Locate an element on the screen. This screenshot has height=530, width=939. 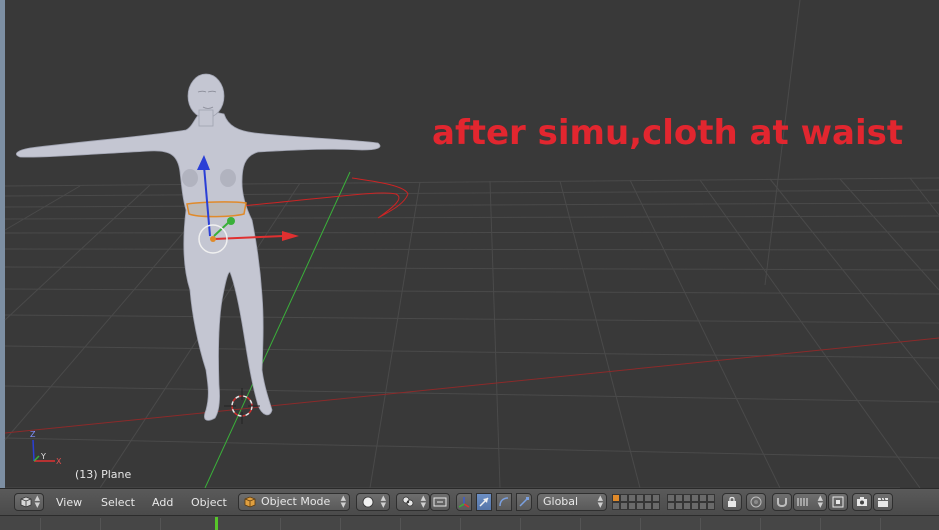
lock-layers-button is located at coordinates (732, 502).